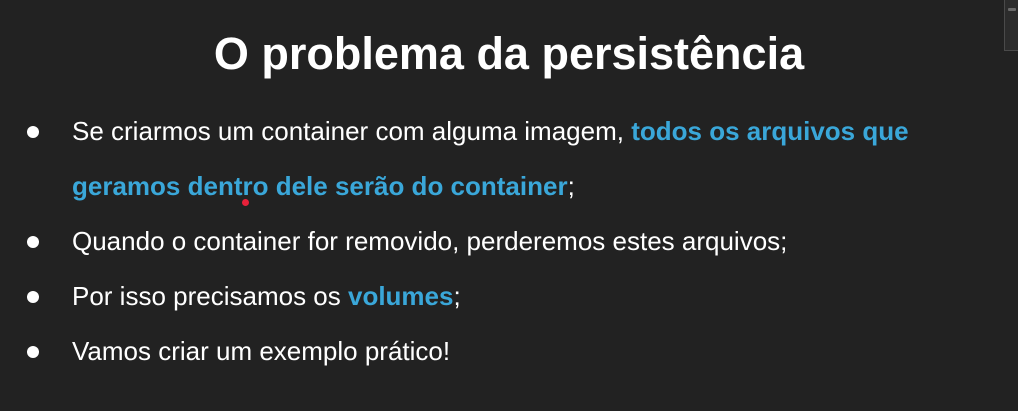 This screenshot has width=1018, height=411. What do you see at coordinates (400, 296) in the screenshot?
I see `bullet-highlight: volumes` at bounding box center [400, 296].